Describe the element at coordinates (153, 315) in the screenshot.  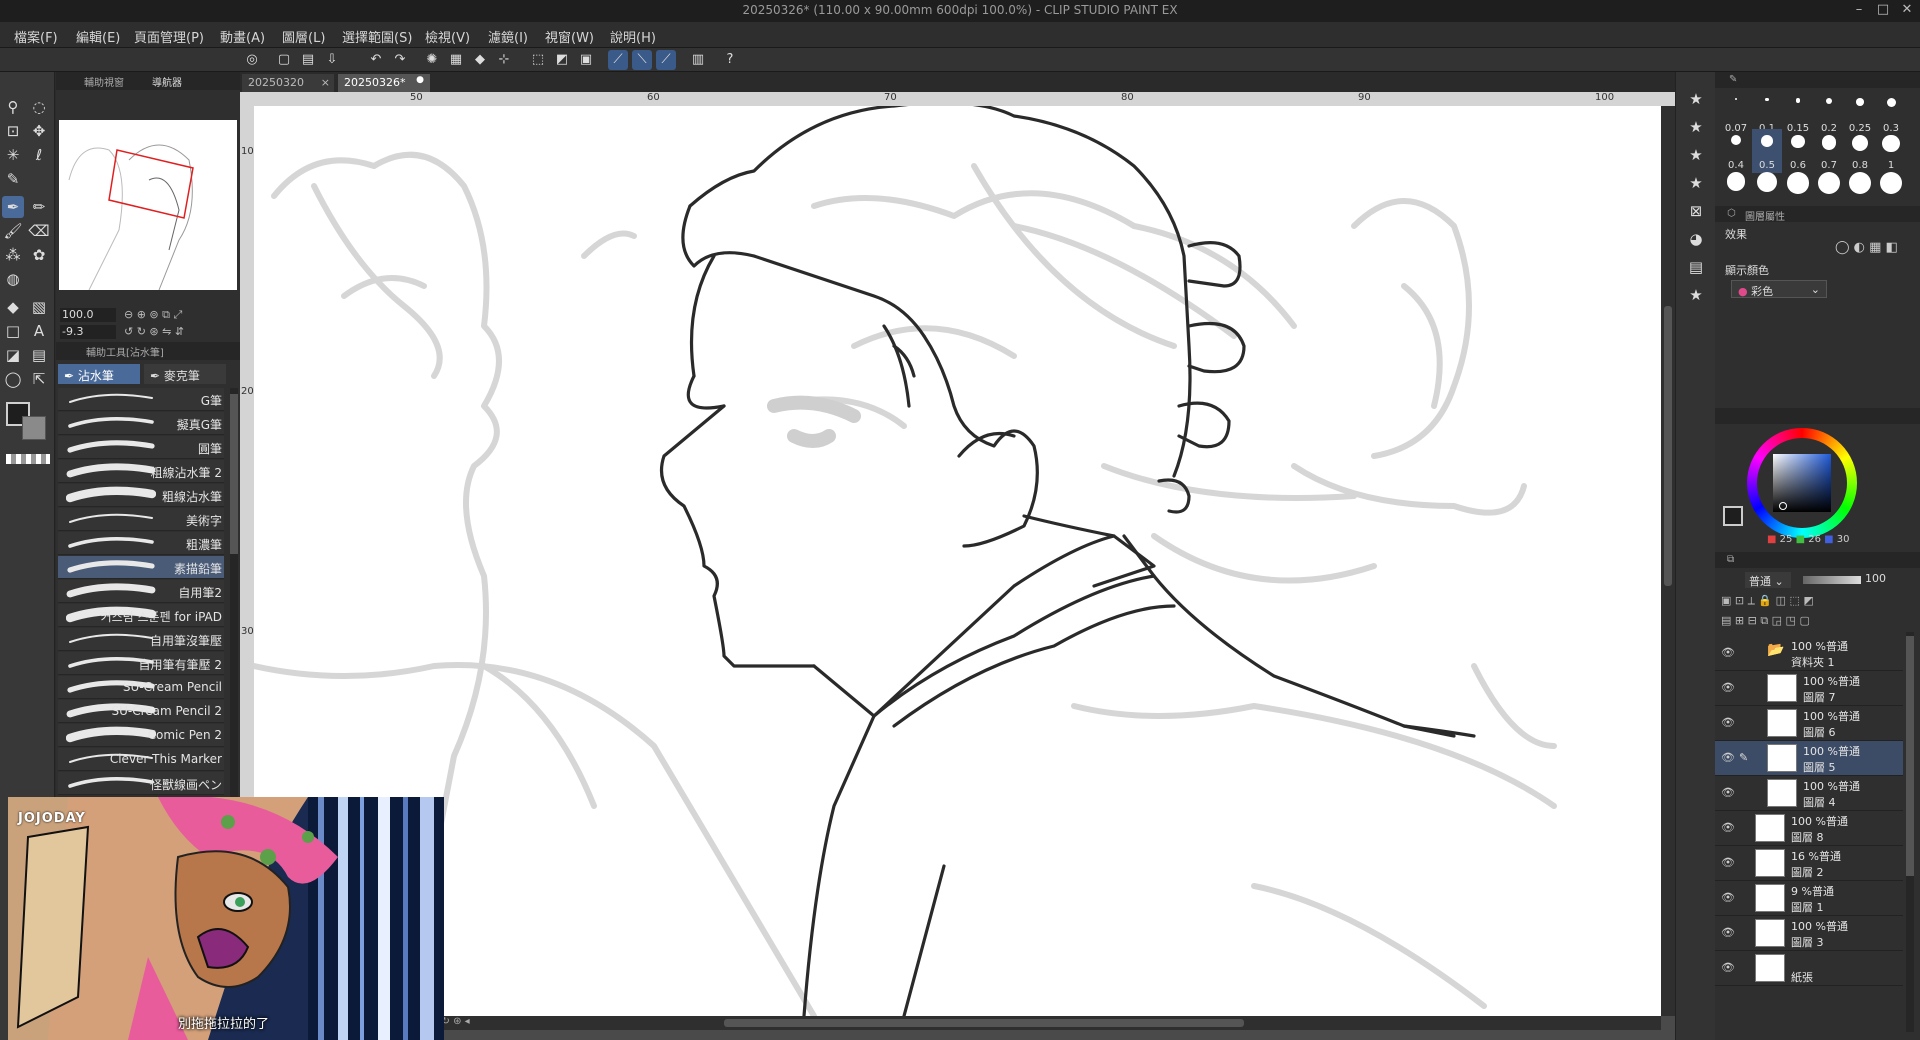
I see `zoom-controls-icon: ⊖ ⊕ ⊚ ⧉ ⤢` at that location.